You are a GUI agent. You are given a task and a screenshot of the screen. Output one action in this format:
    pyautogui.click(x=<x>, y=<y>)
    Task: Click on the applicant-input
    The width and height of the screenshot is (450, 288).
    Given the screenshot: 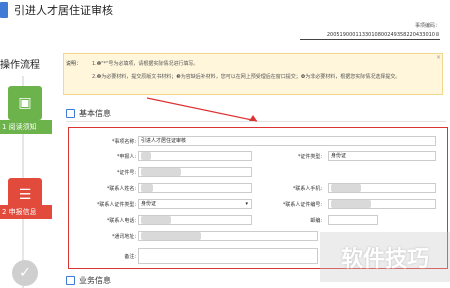 What is the action you would take?
    pyautogui.click(x=195, y=156)
    